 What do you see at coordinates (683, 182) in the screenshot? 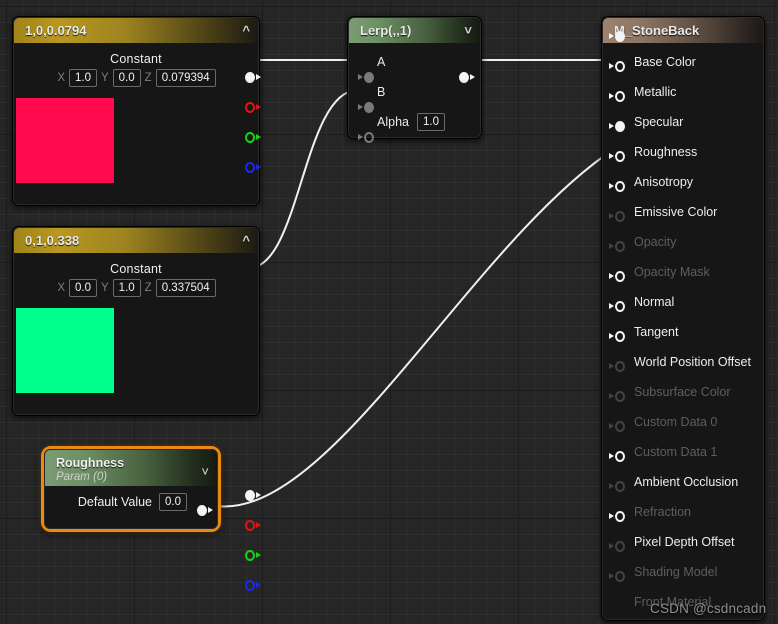
I see `material-pin-row: Anisotropy` at bounding box center [683, 182].